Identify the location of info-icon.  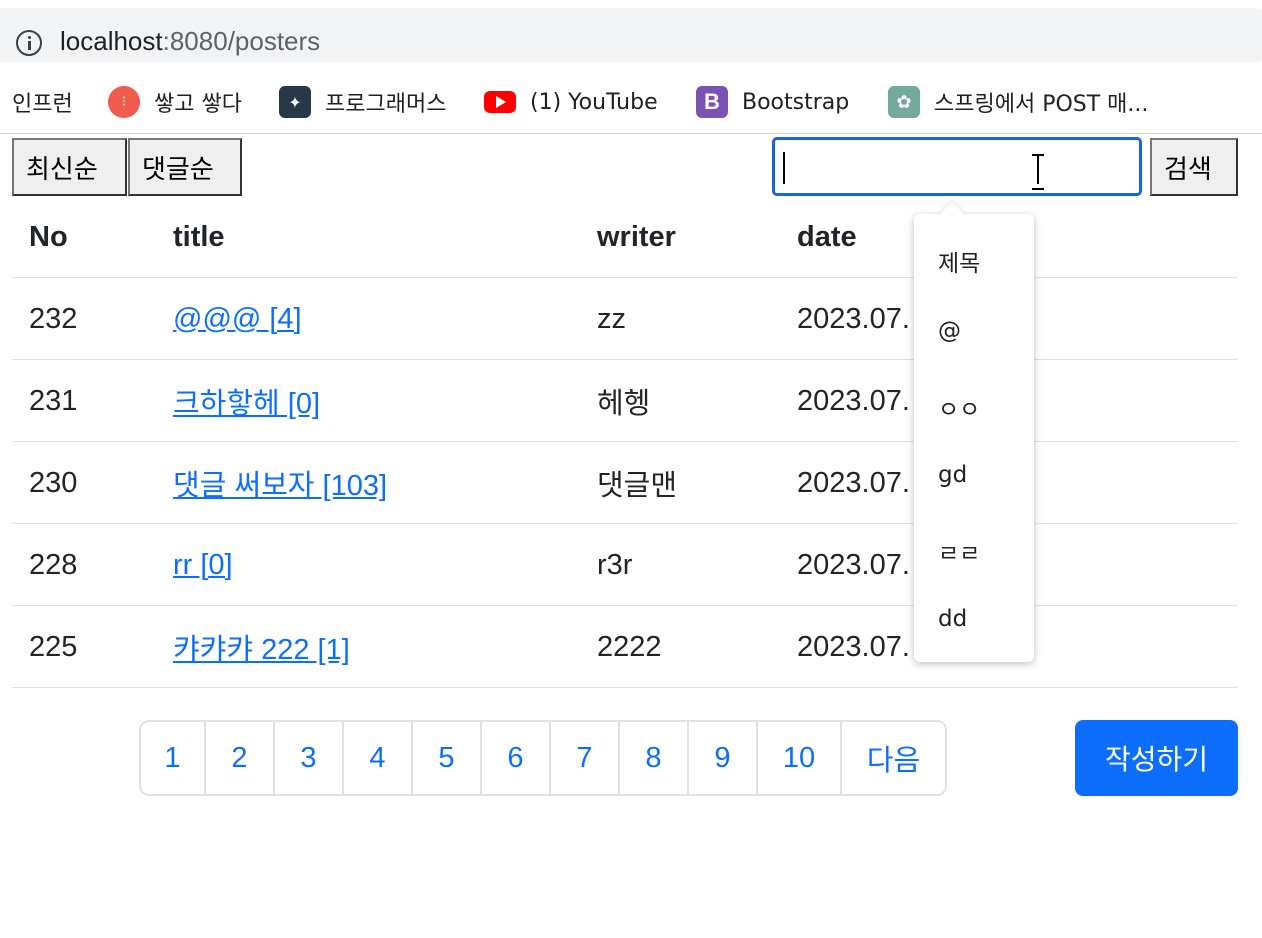
(29, 43).